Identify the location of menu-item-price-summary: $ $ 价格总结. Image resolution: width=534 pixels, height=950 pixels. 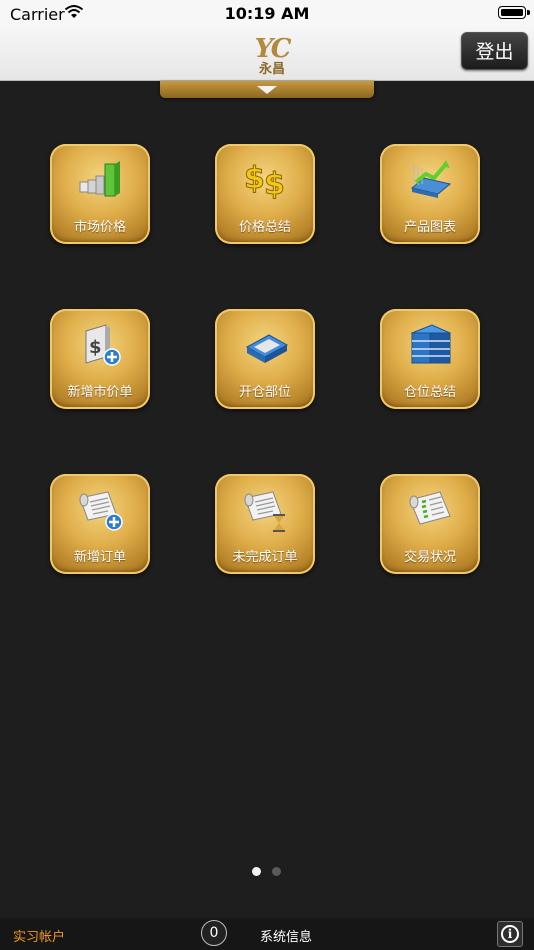
(265, 194).